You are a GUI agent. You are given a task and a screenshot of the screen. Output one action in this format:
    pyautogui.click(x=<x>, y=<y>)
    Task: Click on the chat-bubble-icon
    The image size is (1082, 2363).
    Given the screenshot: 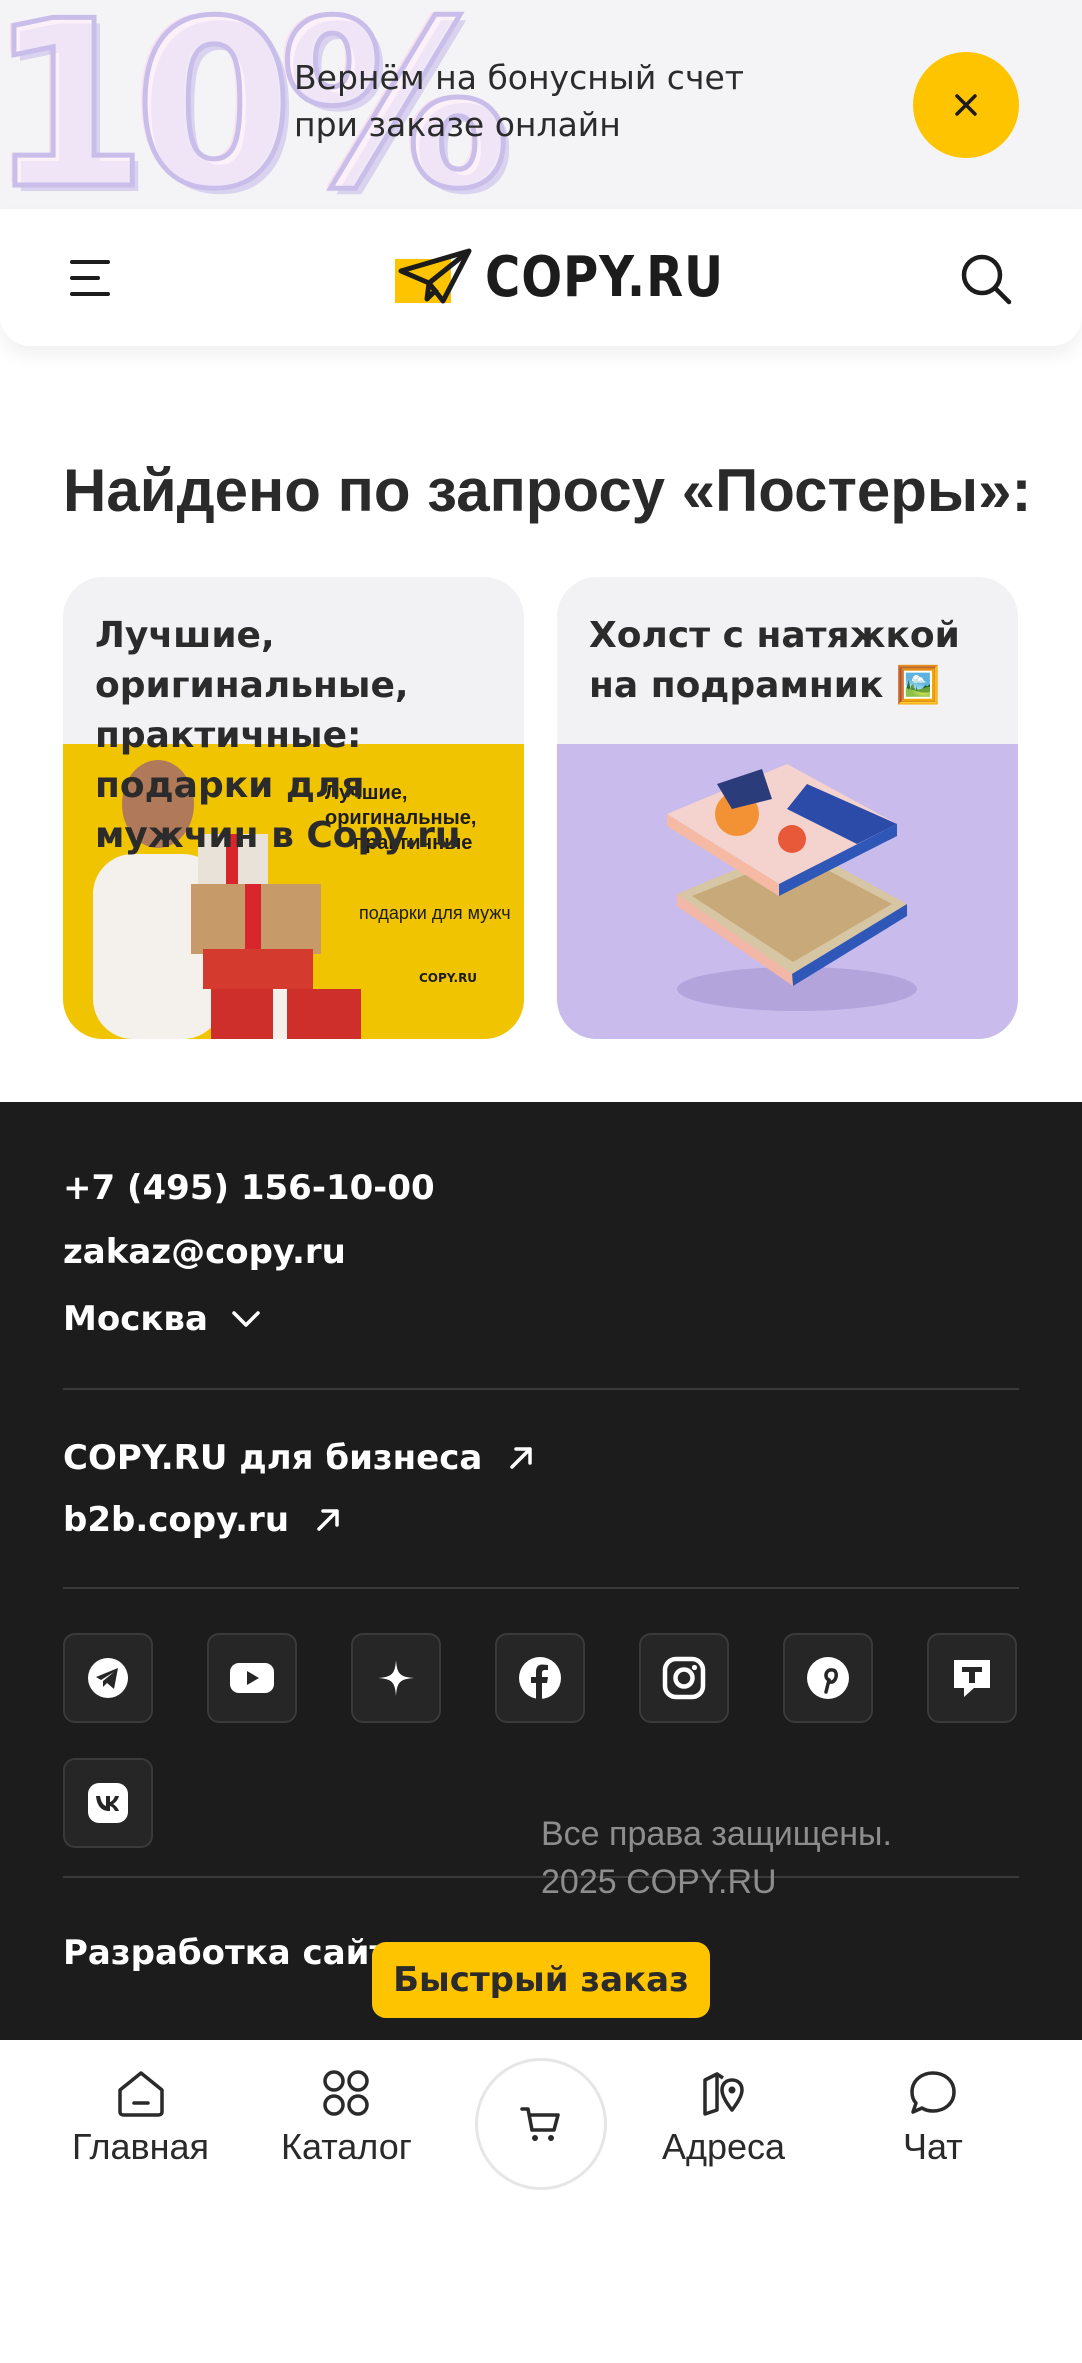 What is the action you would take?
    pyautogui.click(x=933, y=2092)
    